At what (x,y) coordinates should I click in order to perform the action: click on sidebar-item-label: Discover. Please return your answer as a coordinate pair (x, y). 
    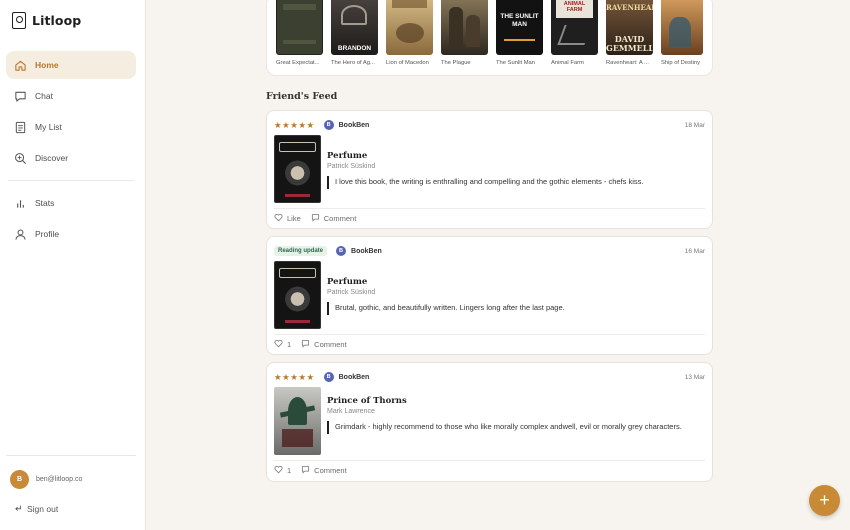
    Looking at the image, I should click on (52, 158).